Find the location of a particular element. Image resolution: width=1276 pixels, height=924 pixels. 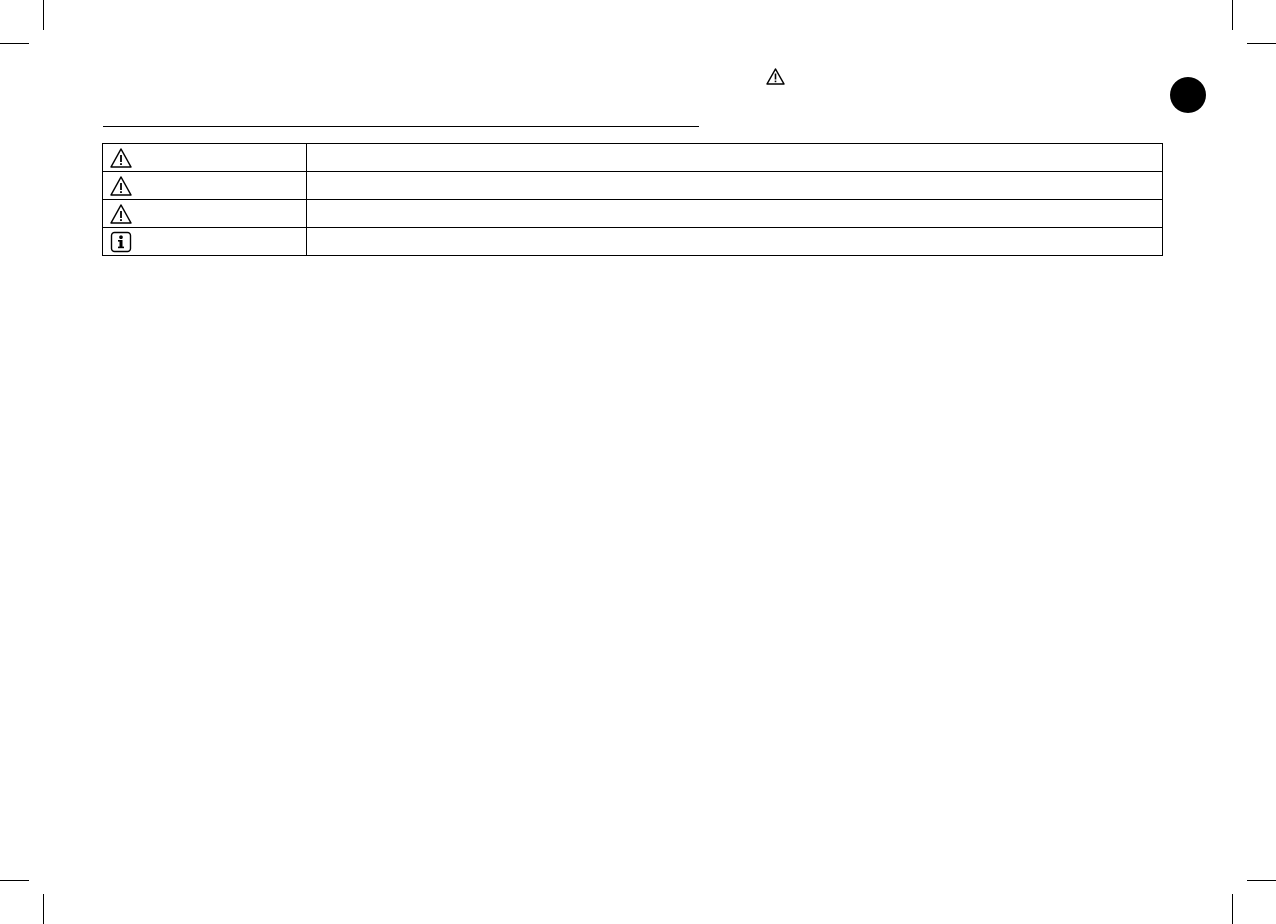

header-rule is located at coordinates (401, 126).